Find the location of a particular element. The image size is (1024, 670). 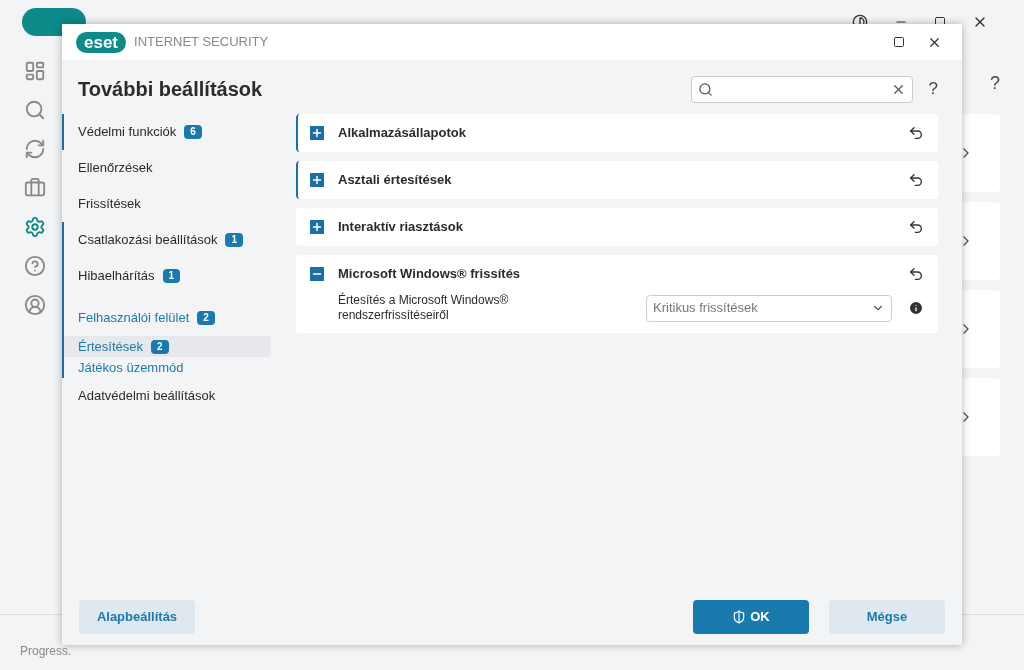

section-title: Microsoft Windows® frissítés is located at coordinates (623, 274).